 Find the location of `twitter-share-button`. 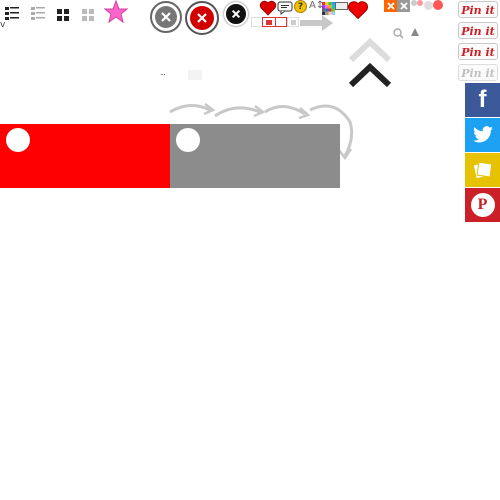

twitter-share-button is located at coordinates (482, 135).